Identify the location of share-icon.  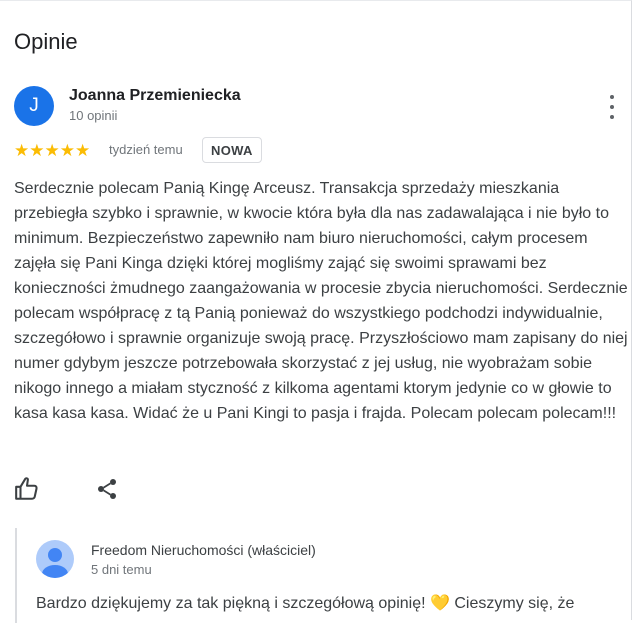
(107, 489).